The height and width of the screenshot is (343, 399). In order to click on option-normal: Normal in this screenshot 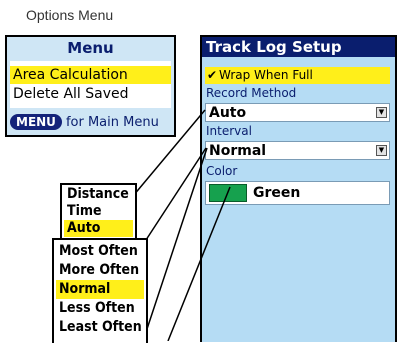, I will do `click(100, 289)`.